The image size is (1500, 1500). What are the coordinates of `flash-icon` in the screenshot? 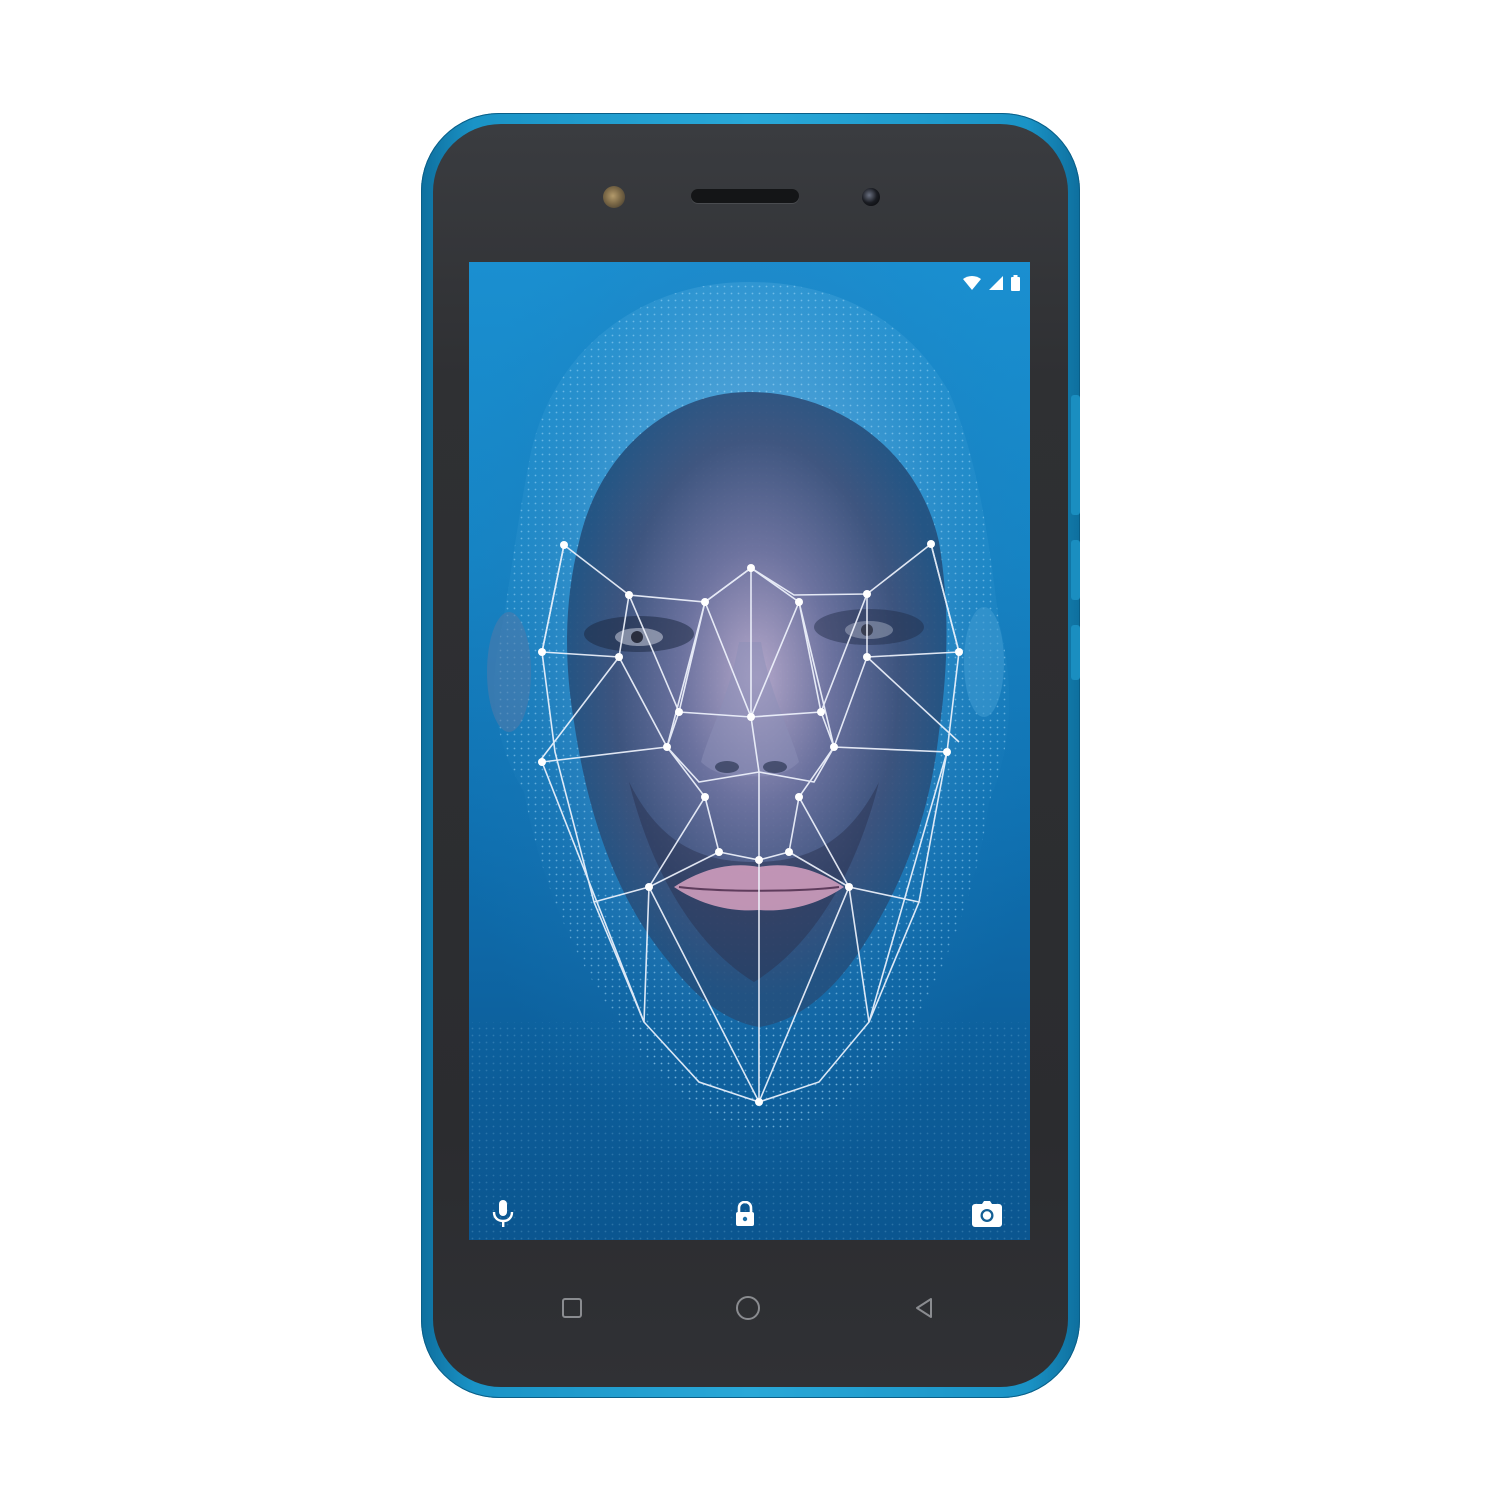 It's located at (614, 197).